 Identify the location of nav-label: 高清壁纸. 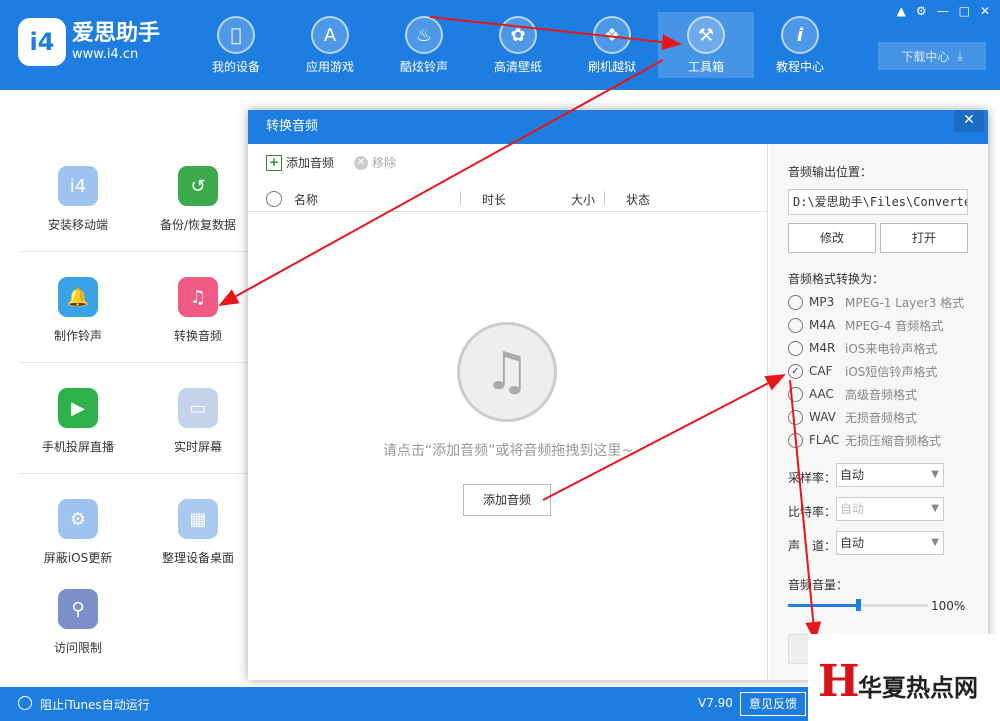
(517, 67).